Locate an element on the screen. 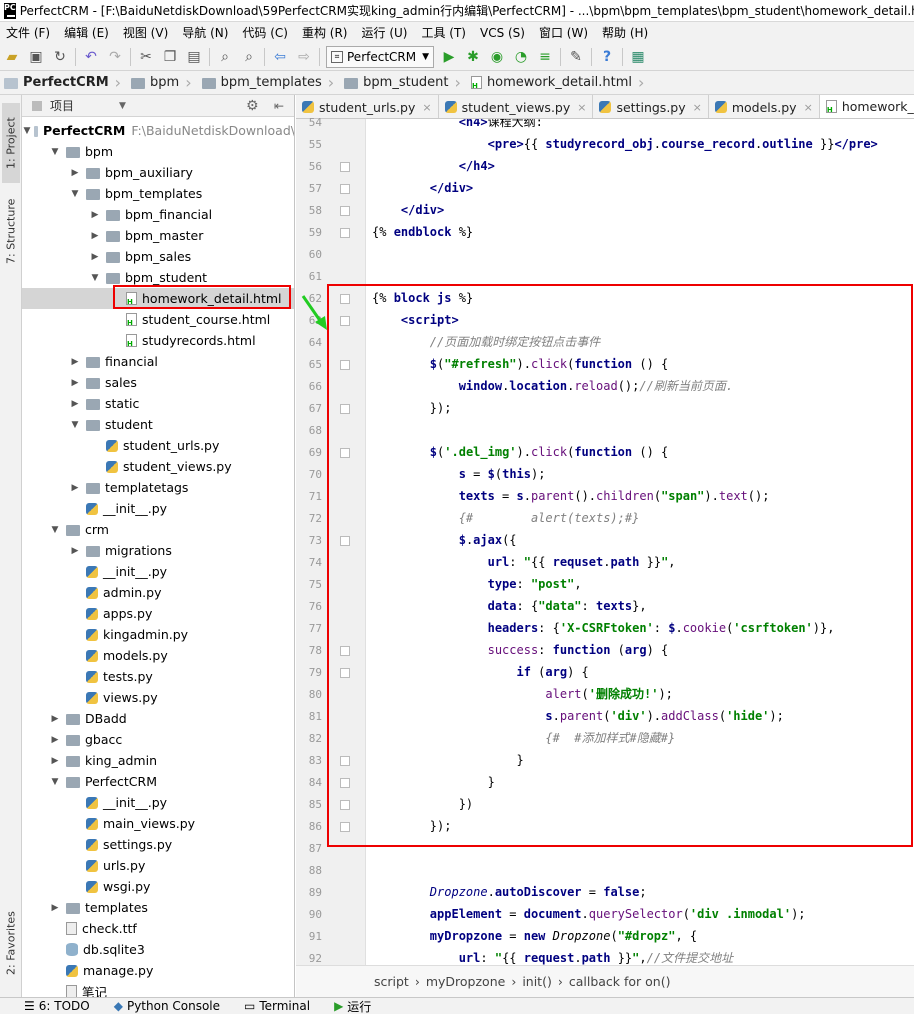 This screenshot has width=914, height=1014. tree-item: check.ttf is located at coordinates (158, 928).